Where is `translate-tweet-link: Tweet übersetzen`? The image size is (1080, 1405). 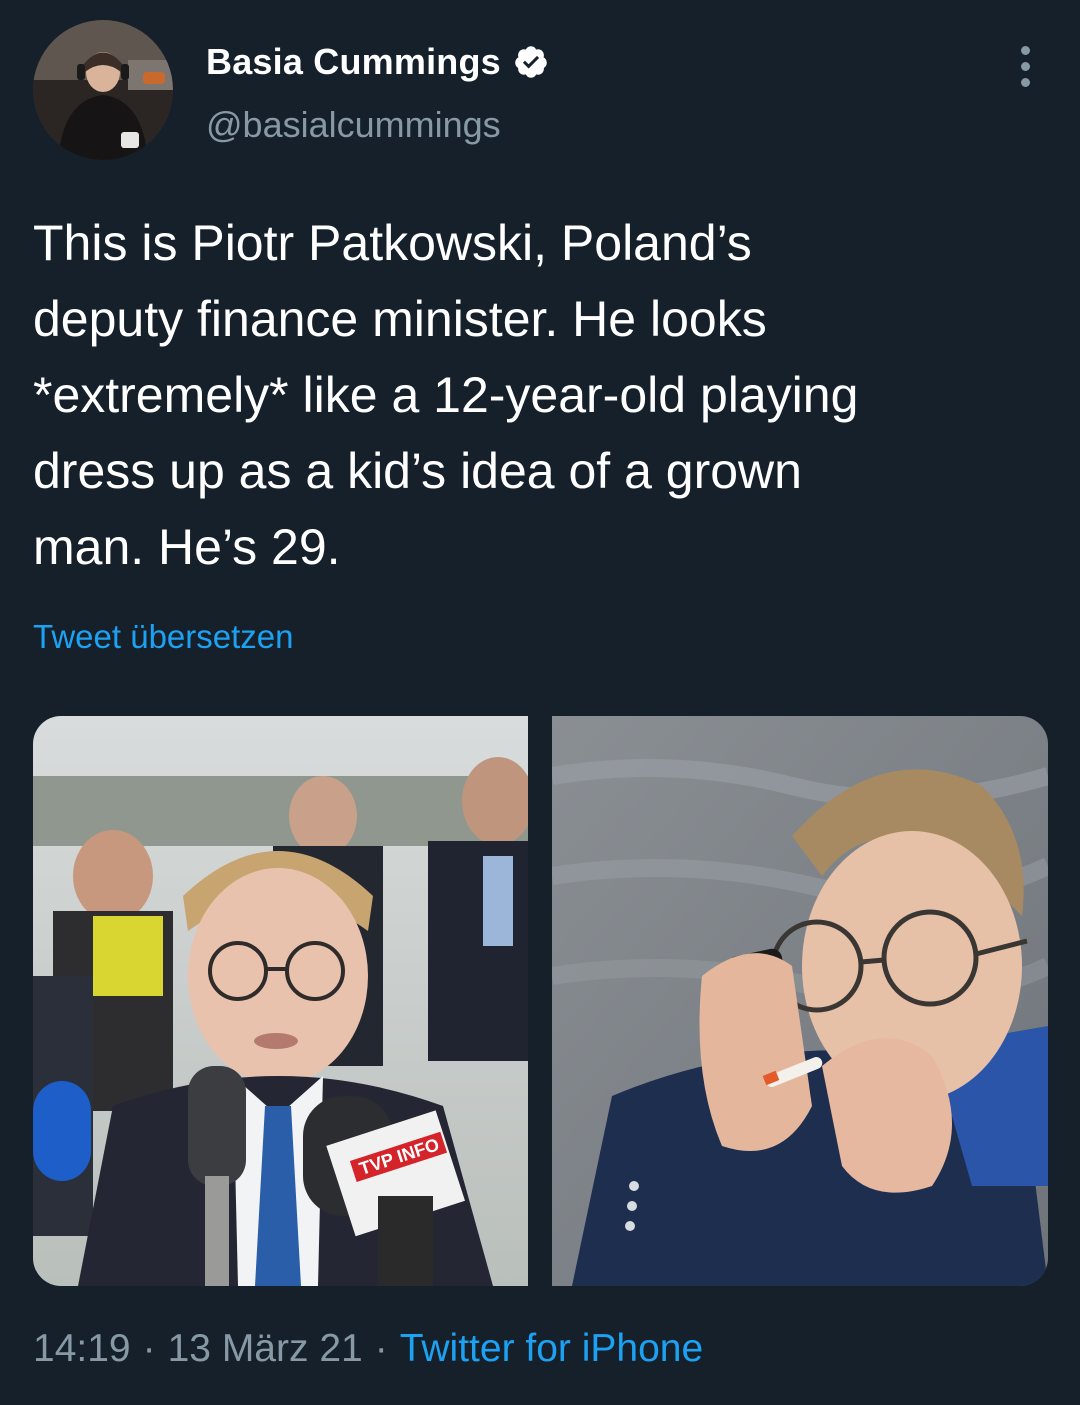 translate-tweet-link: Tweet übersetzen is located at coordinates (163, 637).